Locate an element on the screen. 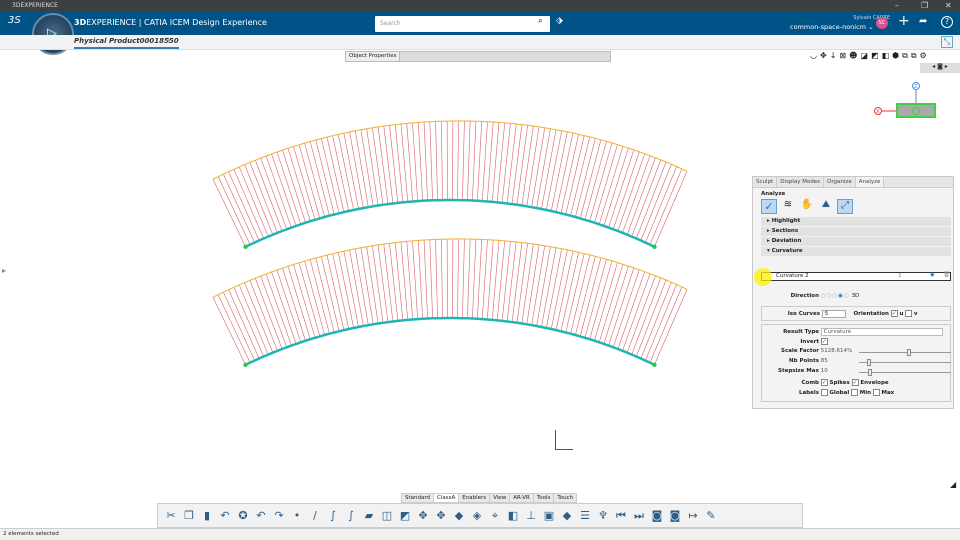 Image resolution: width=960 pixels, height=540 pixels. tab-analyze: Analyze is located at coordinates (870, 182).